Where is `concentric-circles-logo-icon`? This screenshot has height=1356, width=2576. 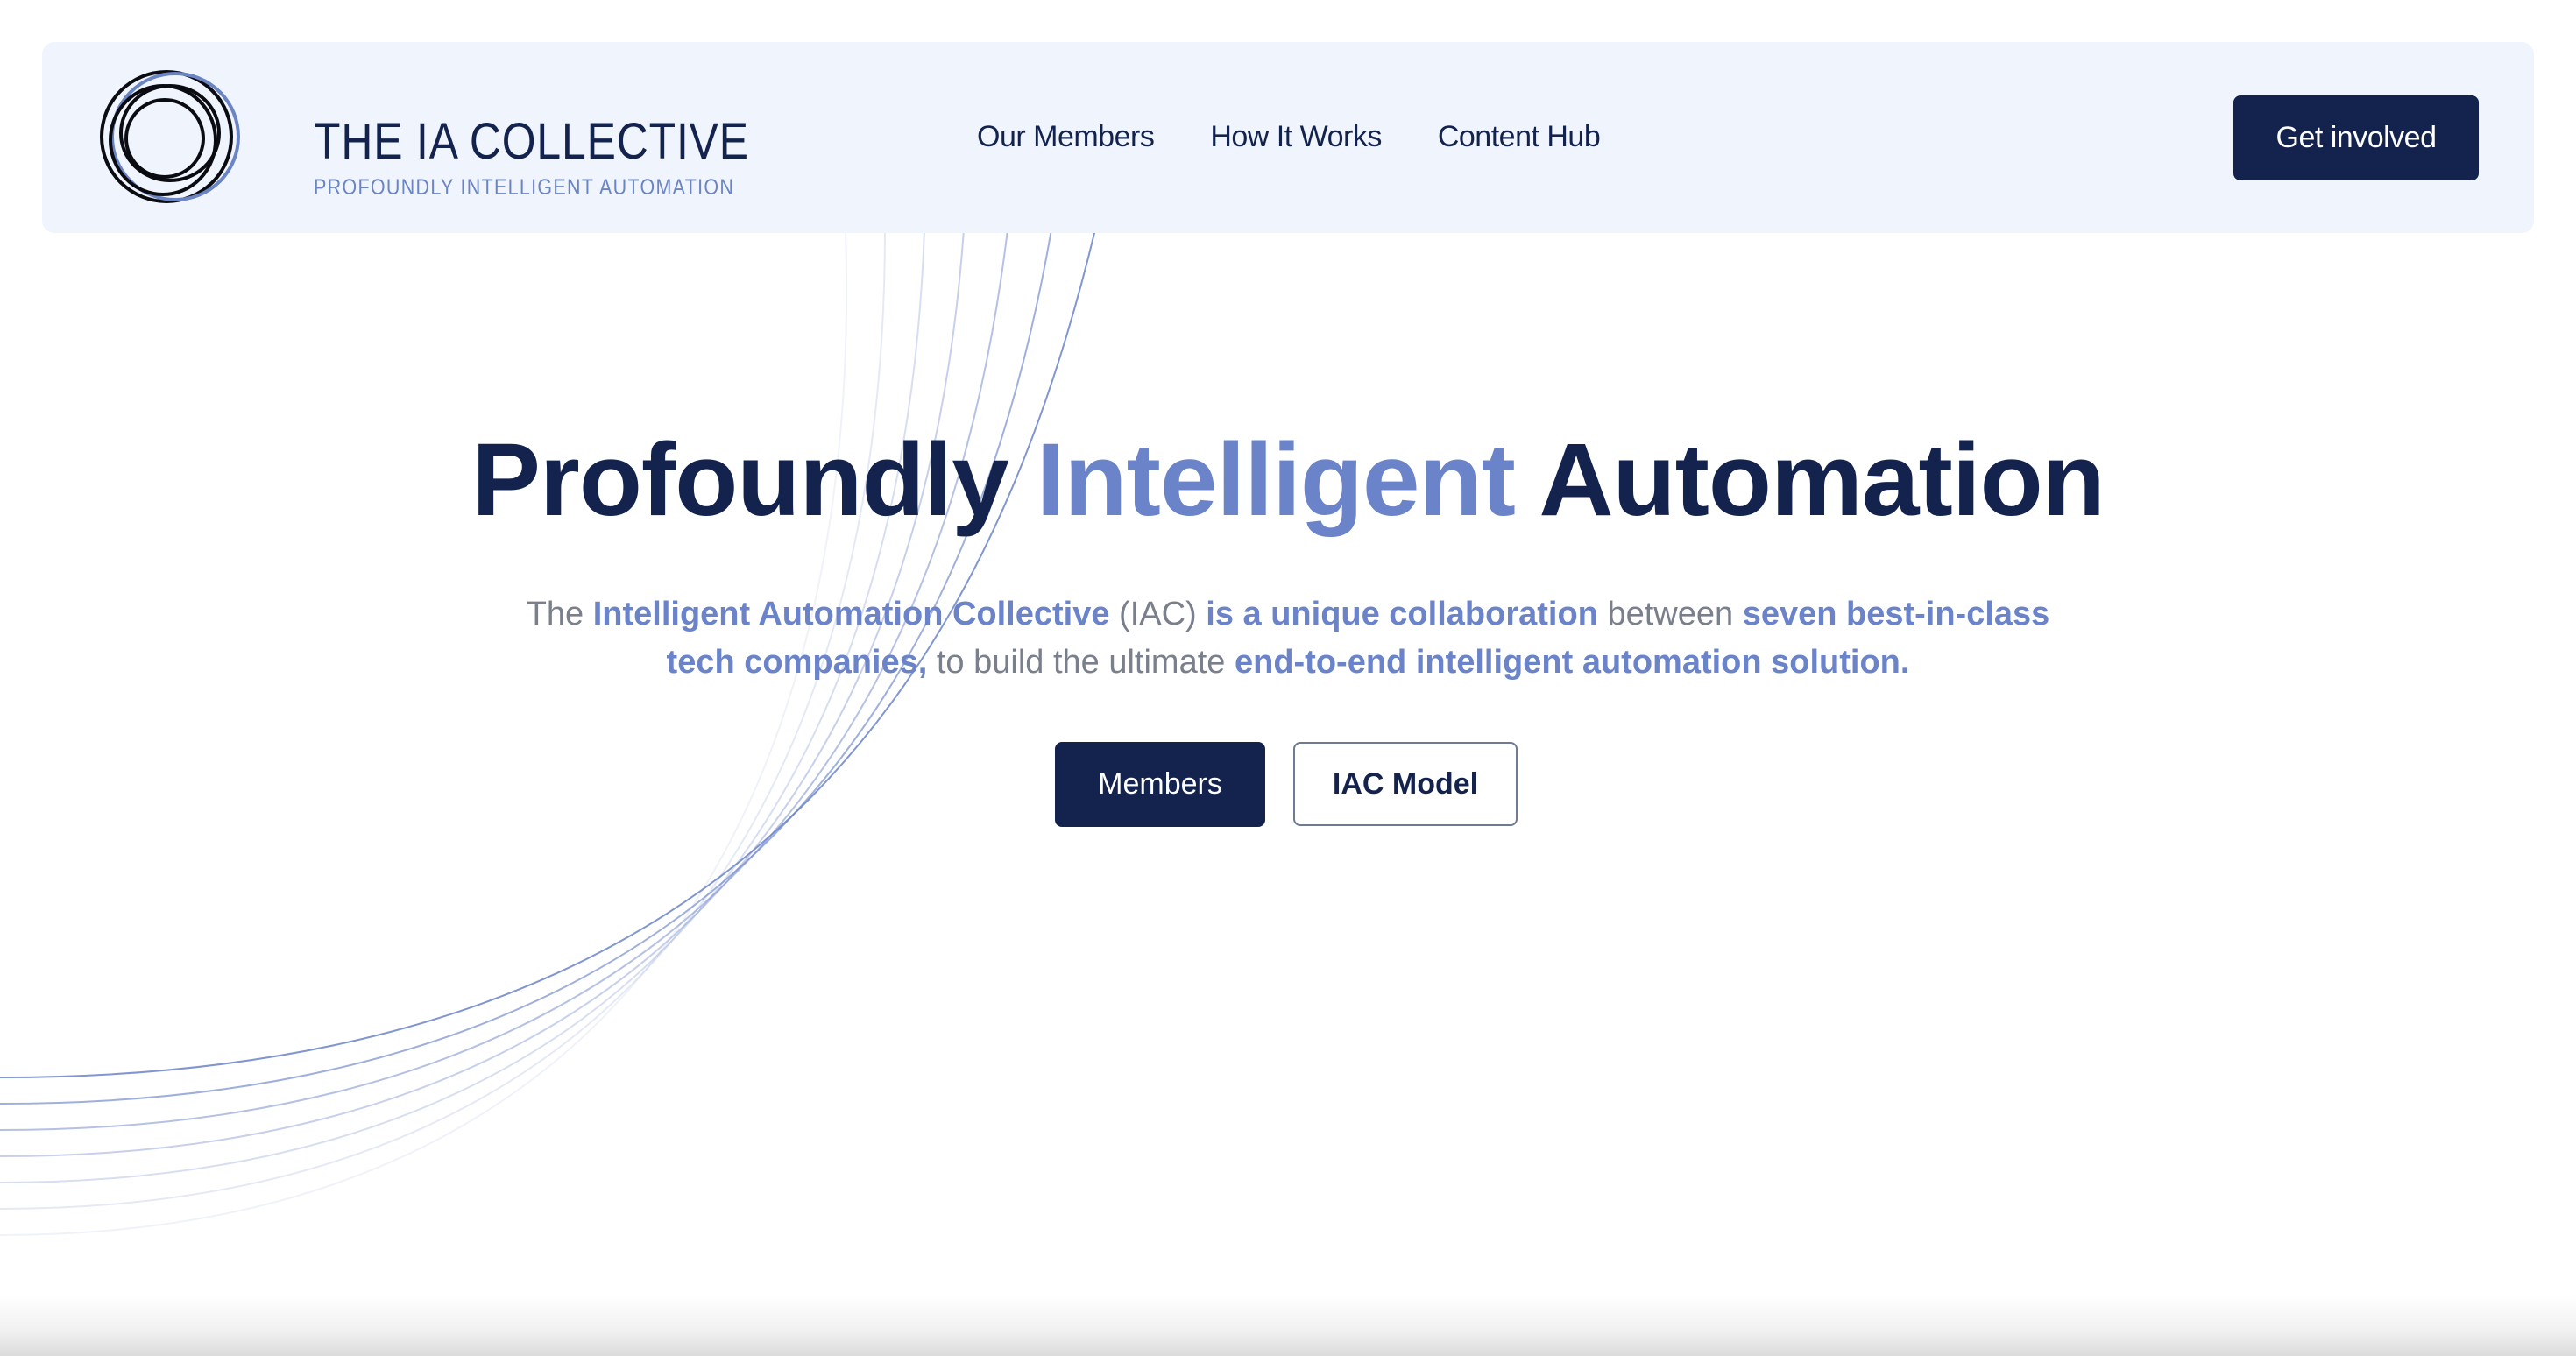 concentric-circles-logo-icon is located at coordinates (170, 136).